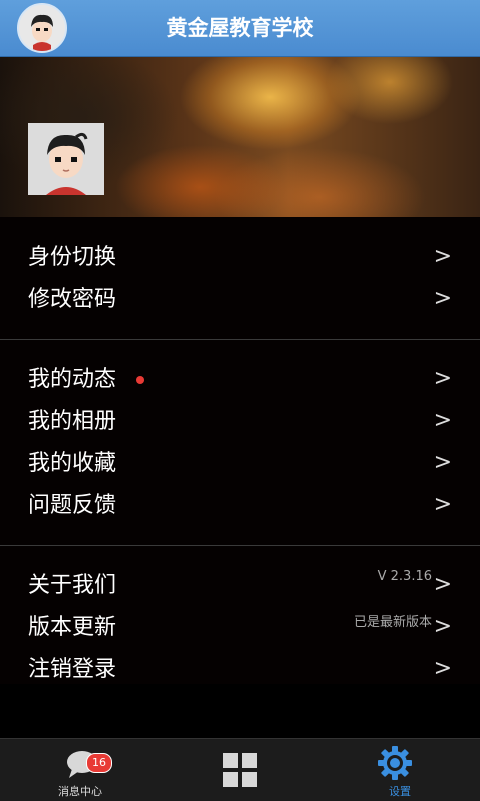 This screenshot has height=801, width=480. I want to click on grid-icon, so click(240, 770).